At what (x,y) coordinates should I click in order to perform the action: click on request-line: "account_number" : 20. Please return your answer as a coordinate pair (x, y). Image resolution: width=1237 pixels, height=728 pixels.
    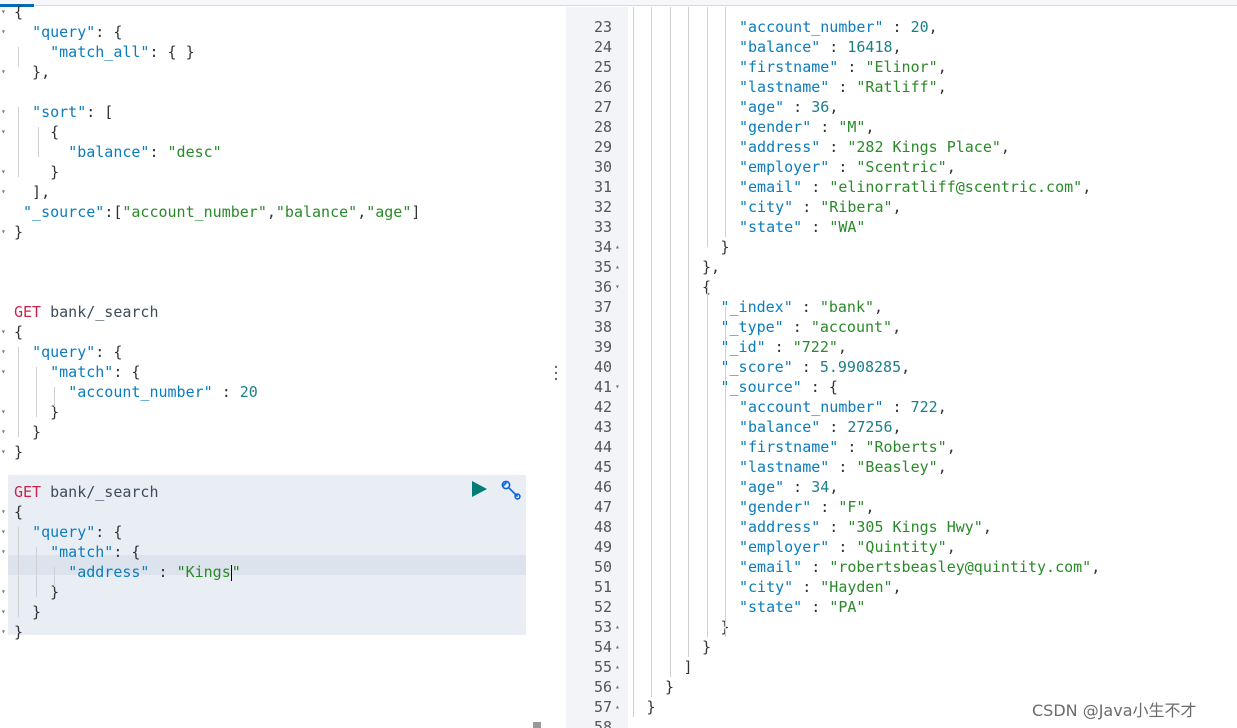
    Looking at the image, I should click on (274, 392).